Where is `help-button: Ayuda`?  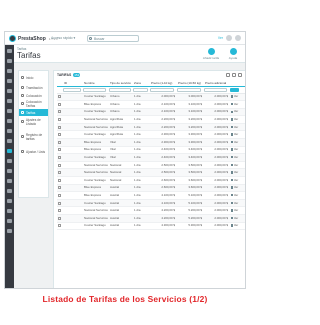
help-button: Ayuda is located at coordinates (233, 54).